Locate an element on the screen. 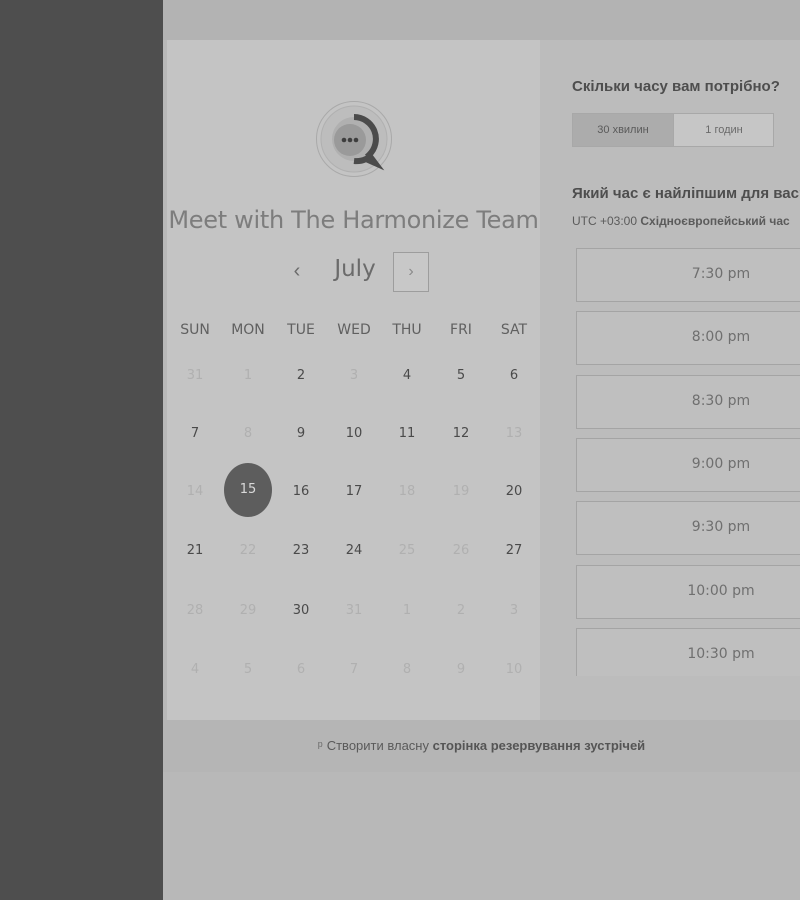  team-avatar is located at coordinates (354, 139).